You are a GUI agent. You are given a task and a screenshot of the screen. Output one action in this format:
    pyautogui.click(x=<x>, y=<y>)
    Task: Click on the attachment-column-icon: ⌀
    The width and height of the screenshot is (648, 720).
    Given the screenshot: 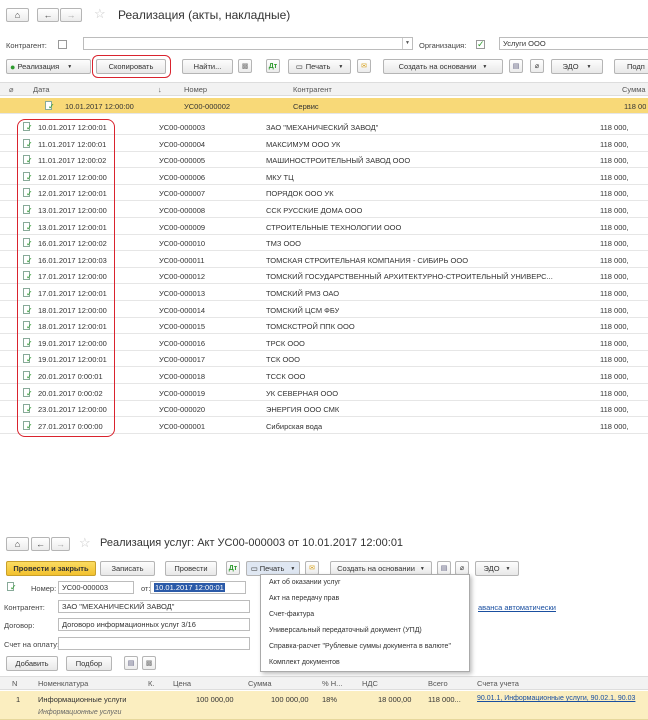 What is the action you would take?
    pyautogui.click(x=11, y=89)
    